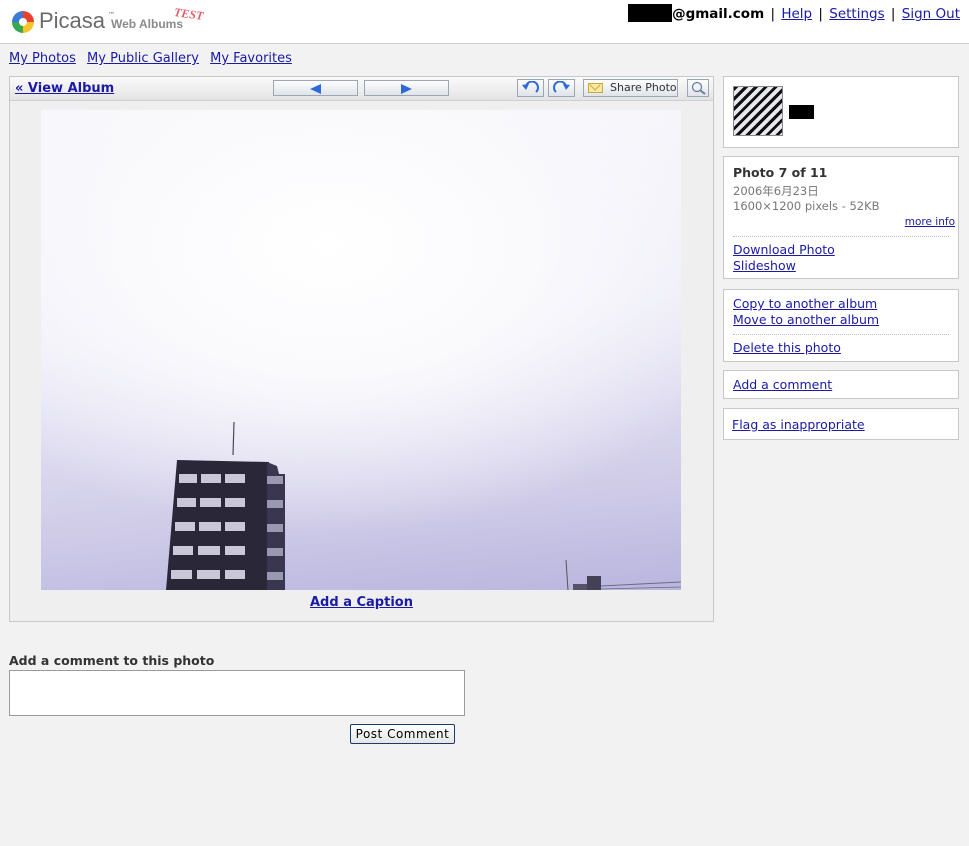 This screenshot has width=969, height=846. I want to click on nav-my-favorites: My Favorites, so click(251, 58).